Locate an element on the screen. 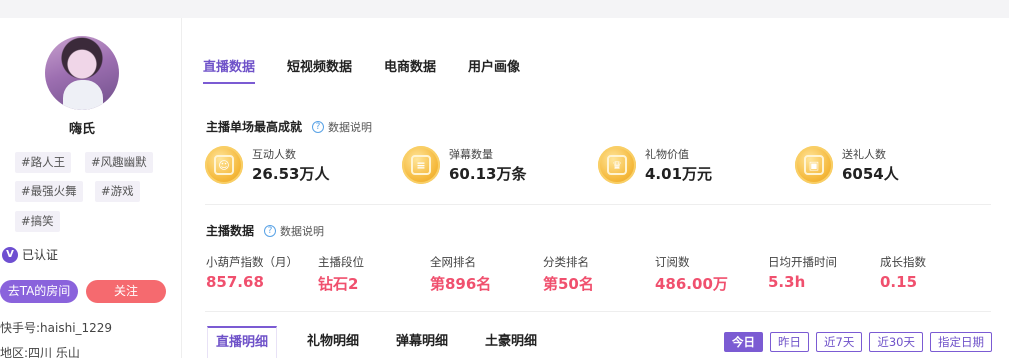 This screenshot has height=358, width=1009. achievement-danmaku: ≡ 弹幕数量 60.13万条 is located at coordinates (464, 165).